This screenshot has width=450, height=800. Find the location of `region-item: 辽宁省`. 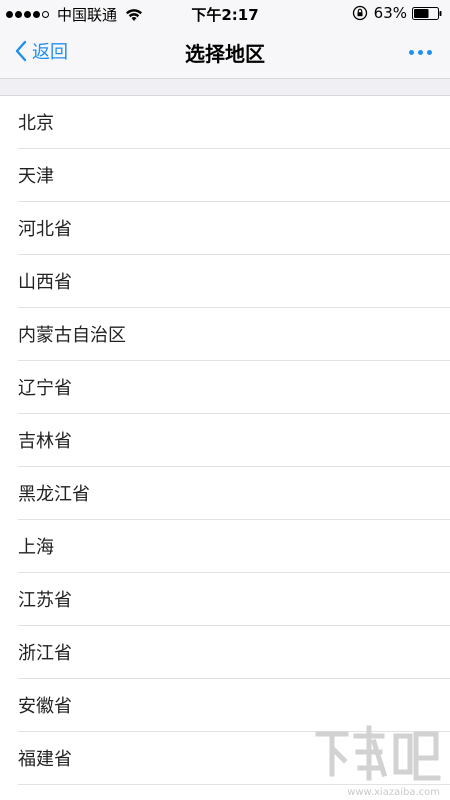

region-item: 辽宁省 is located at coordinates (234, 387).